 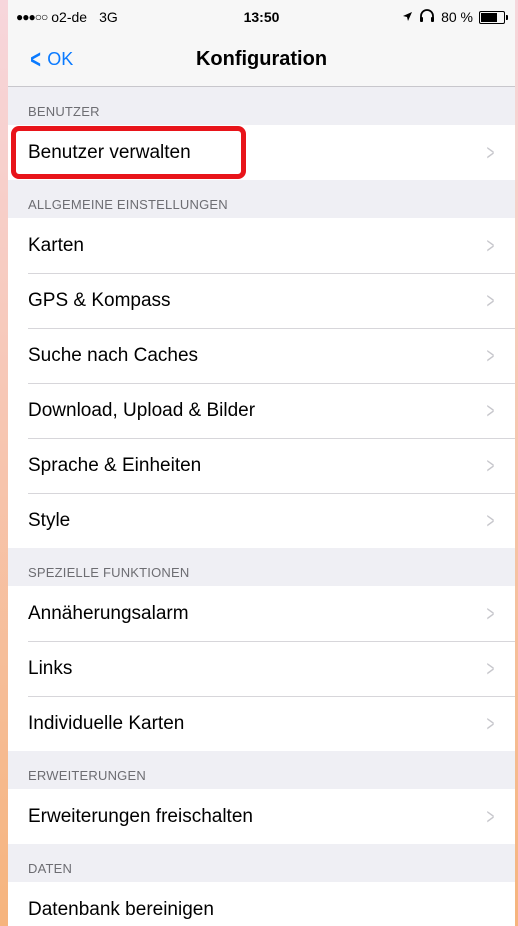 I want to click on settings-row-erweiterungen-freischalten: Erweiterungen freischalten >, so click(x=261, y=816).